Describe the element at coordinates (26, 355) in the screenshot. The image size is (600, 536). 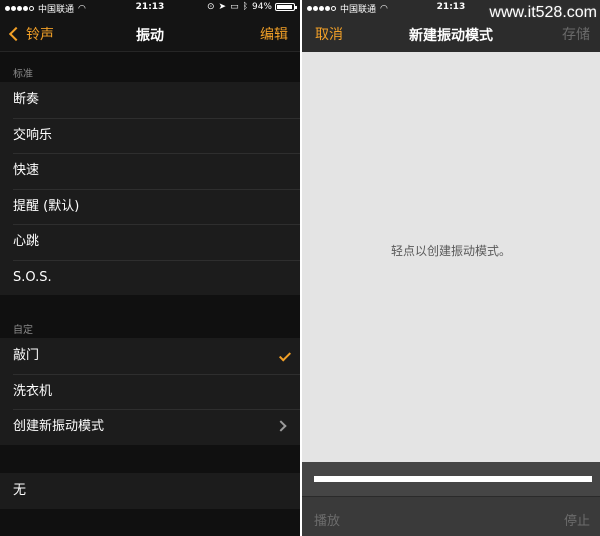
I see `list-item-label: 敲门` at that location.